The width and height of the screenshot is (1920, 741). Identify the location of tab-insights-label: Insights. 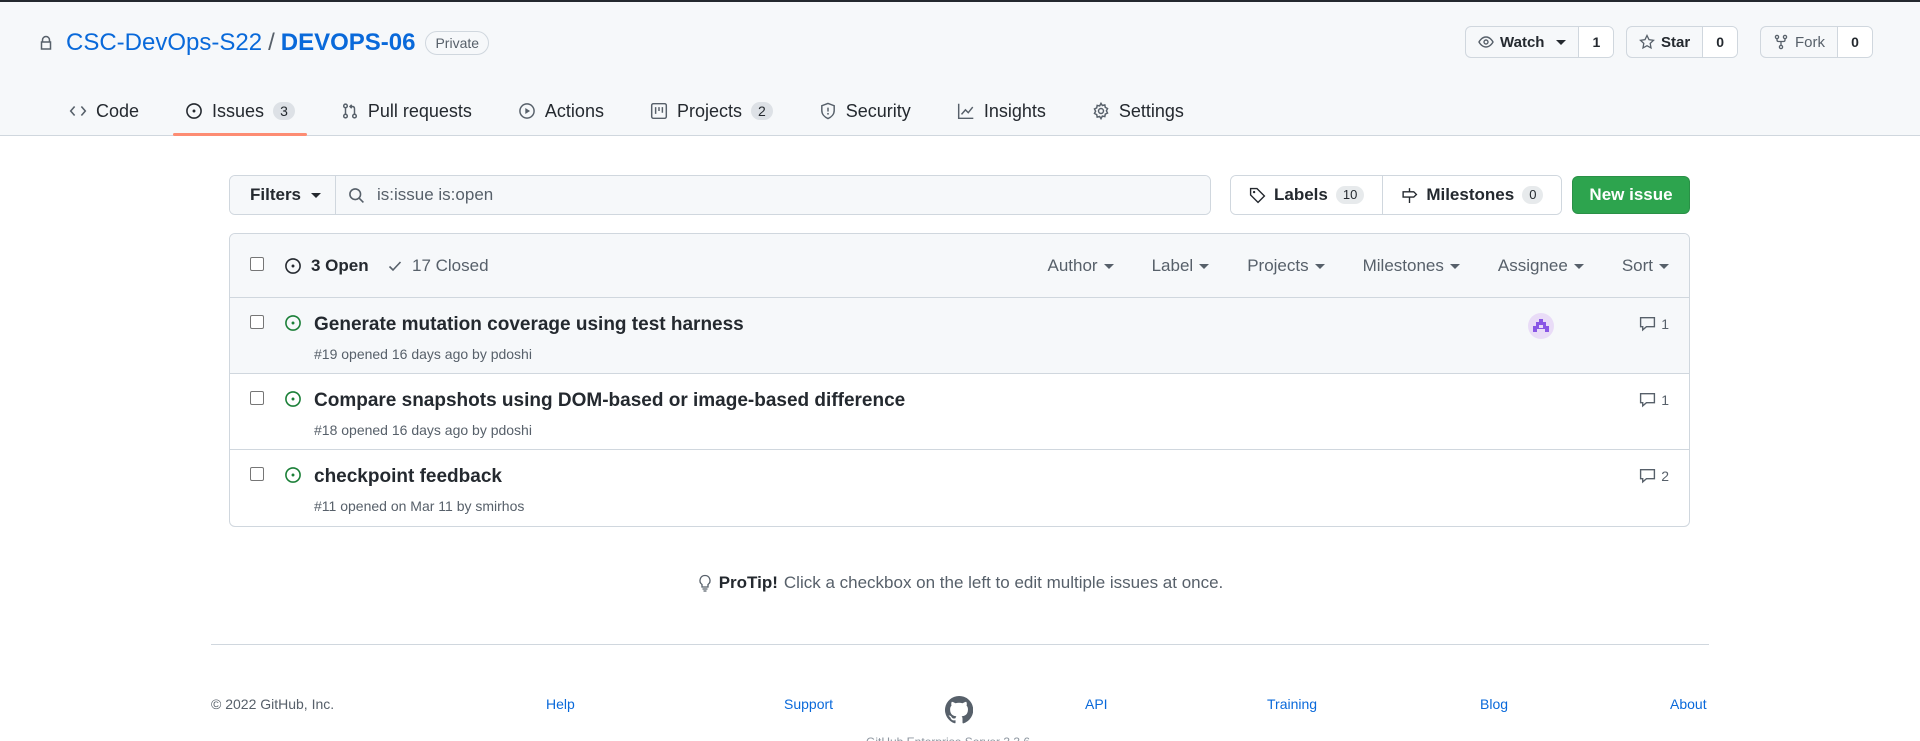
(1014, 110).